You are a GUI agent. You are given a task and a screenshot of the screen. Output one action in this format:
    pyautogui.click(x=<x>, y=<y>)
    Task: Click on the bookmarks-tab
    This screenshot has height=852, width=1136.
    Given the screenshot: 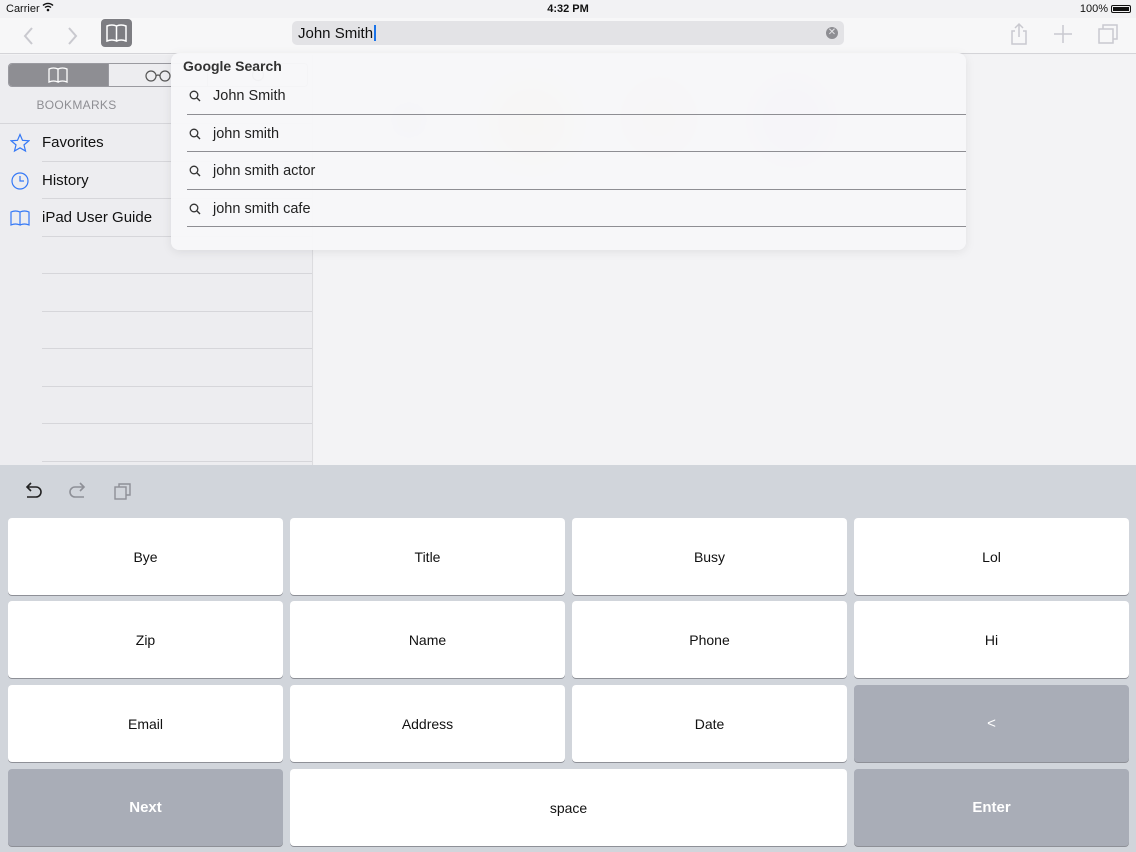 What is the action you would take?
    pyautogui.click(x=58, y=75)
    